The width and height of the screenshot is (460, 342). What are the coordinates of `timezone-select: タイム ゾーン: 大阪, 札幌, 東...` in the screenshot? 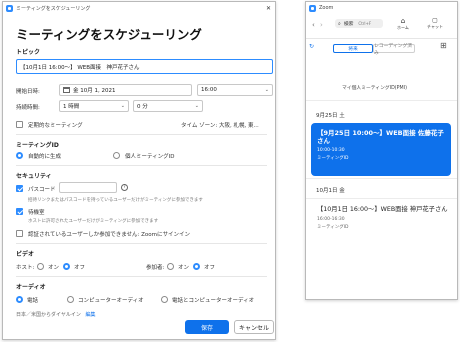 It's located at (220, 125).